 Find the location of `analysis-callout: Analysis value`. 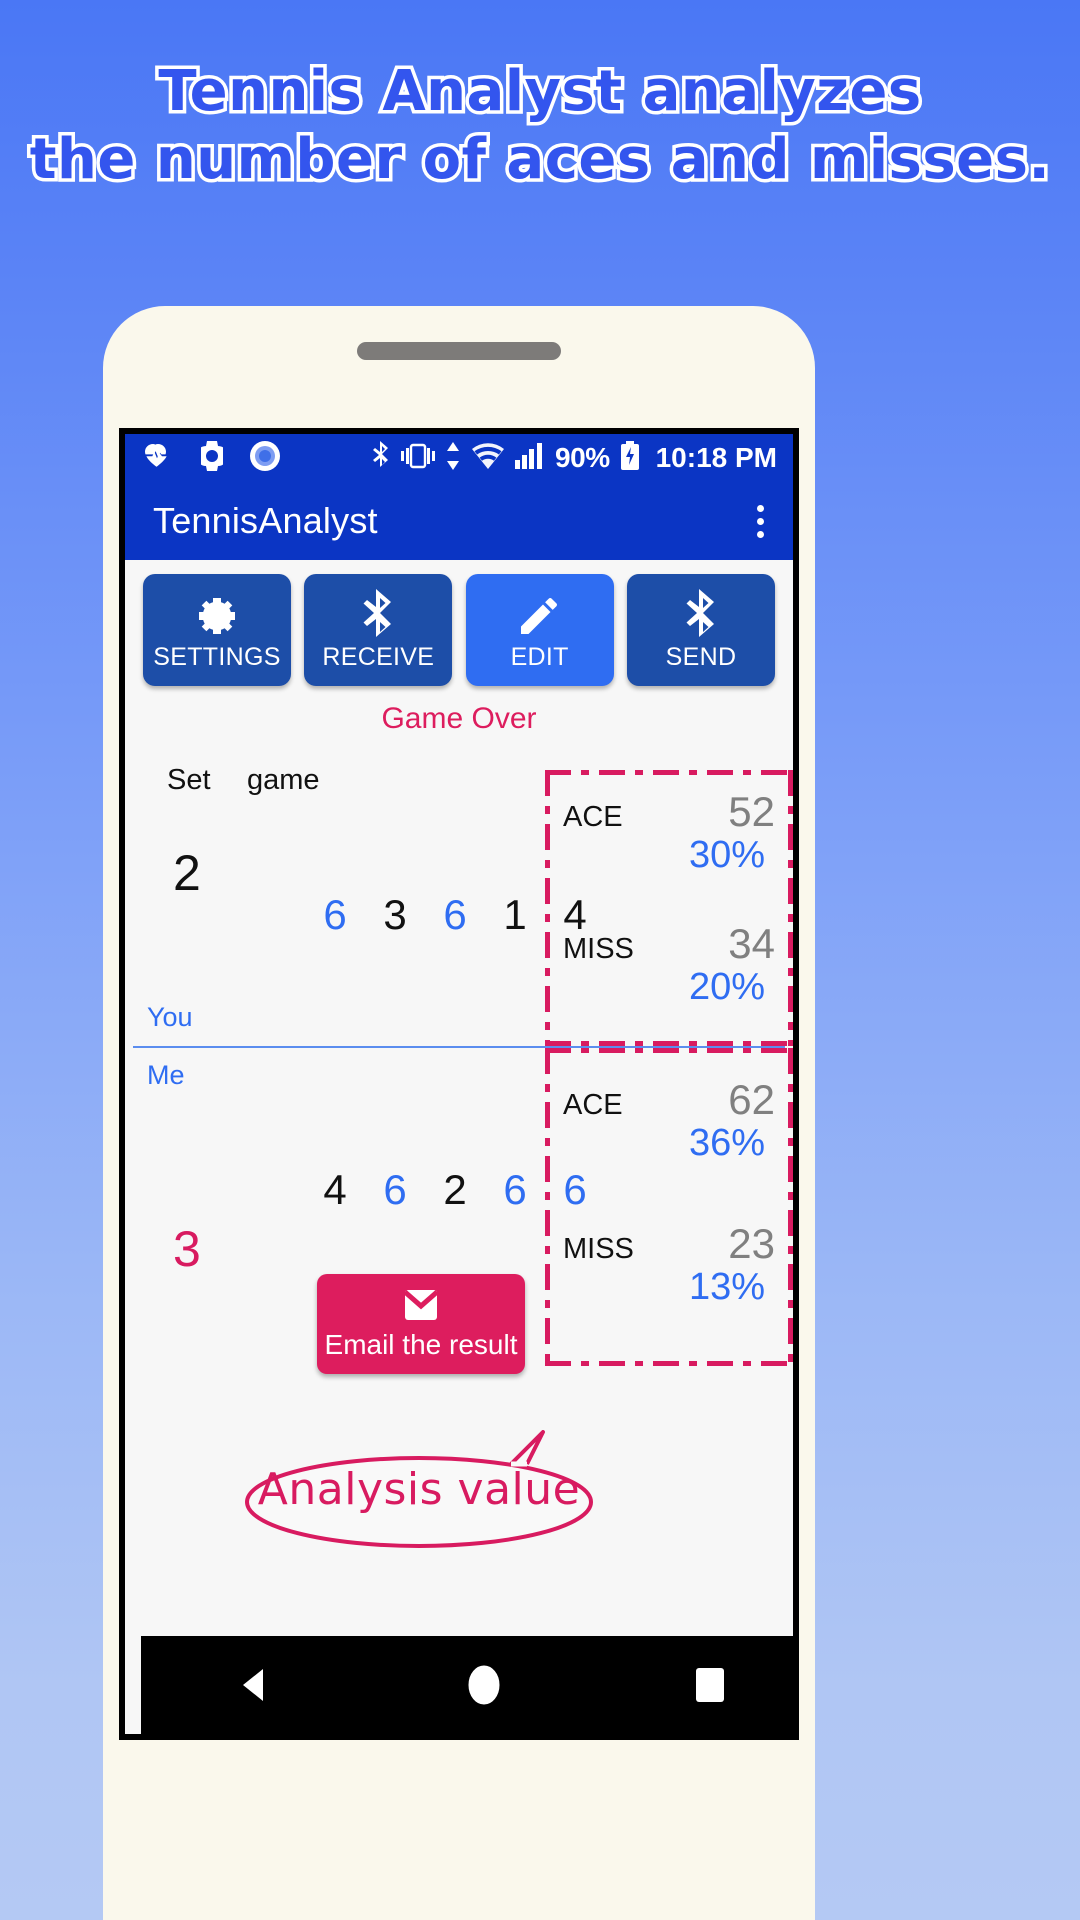

analysis-callout: Analysis value is located at coordinates (419, 1489).